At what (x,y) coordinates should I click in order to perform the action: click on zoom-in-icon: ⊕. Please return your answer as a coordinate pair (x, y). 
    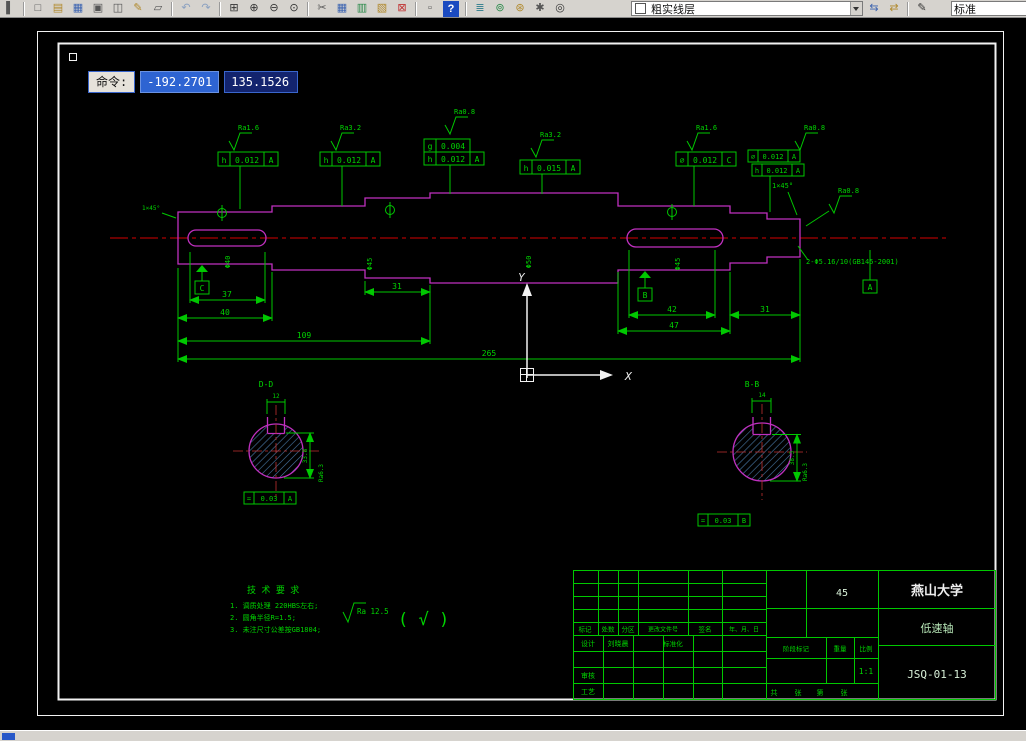
    Looking at the image, I should click on (254, 9).